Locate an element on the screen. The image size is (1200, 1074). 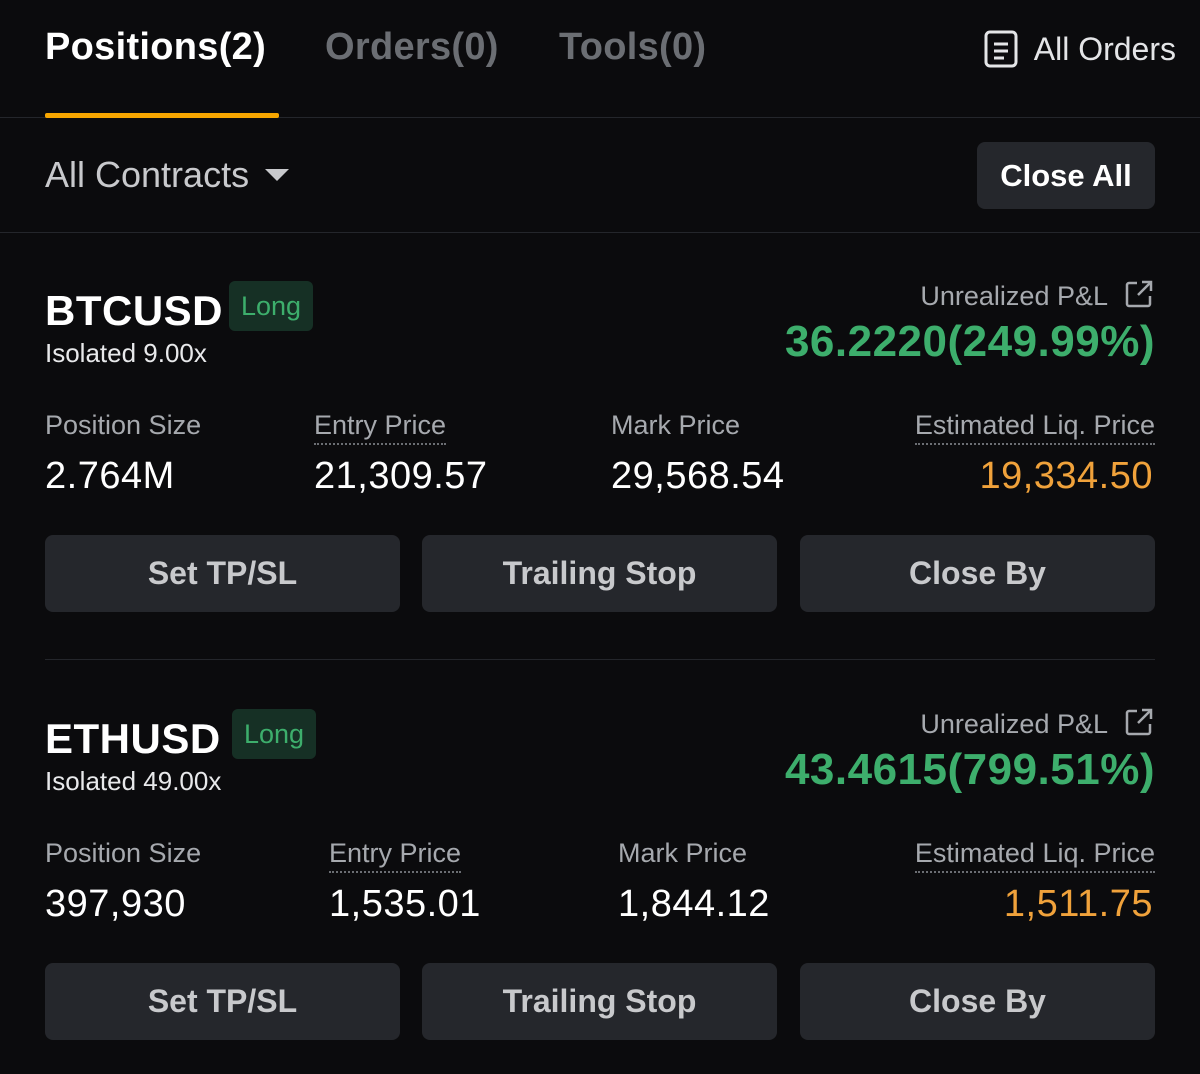
liq-price-value: 19,334.50 is located at coordinates (1066, 476).